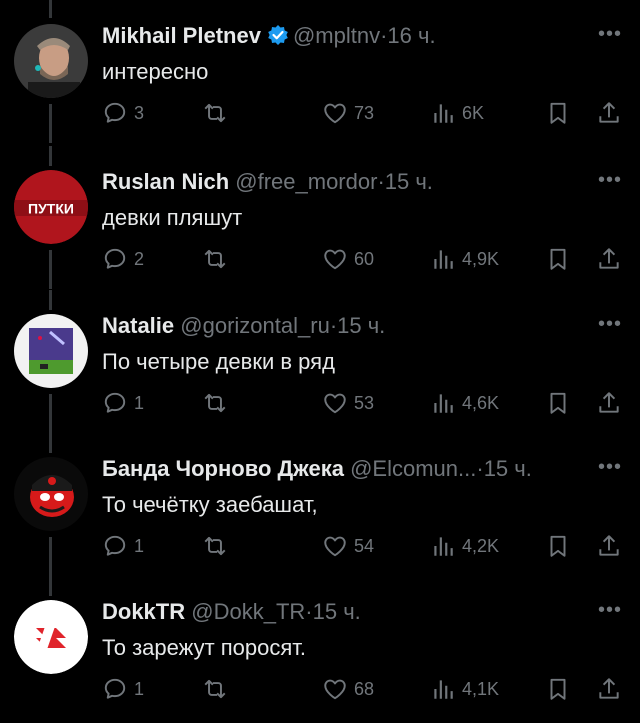  Describe the element at coordinates (255, 325) in the screenshot. I see `author-handle: @gorizontal_ru` at that location.